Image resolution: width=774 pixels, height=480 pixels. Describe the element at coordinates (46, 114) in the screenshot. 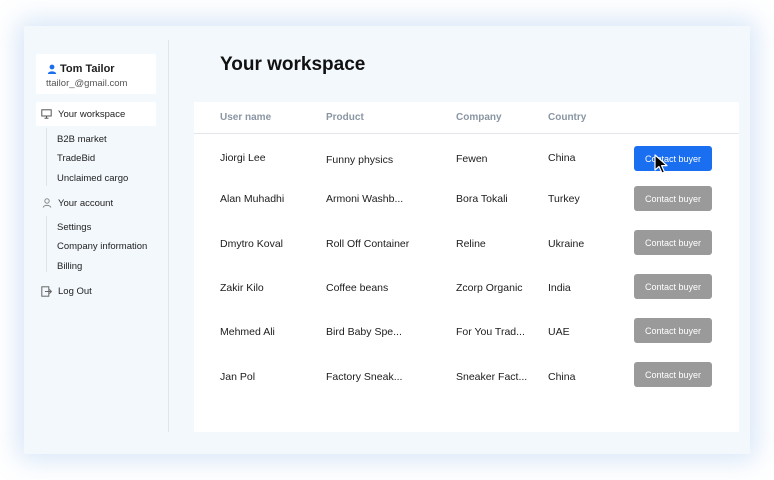

I see `monitor-icon` at that location.